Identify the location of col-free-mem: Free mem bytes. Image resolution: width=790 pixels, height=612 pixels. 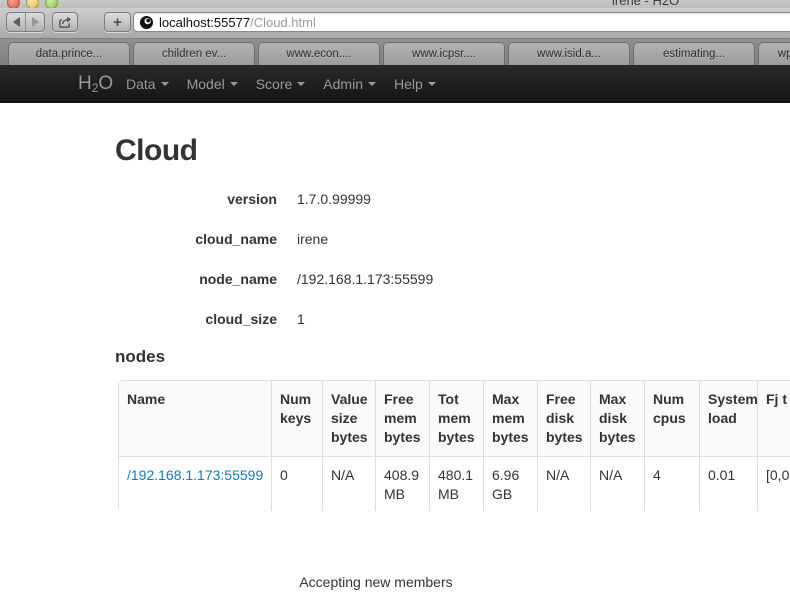
(402, 418).